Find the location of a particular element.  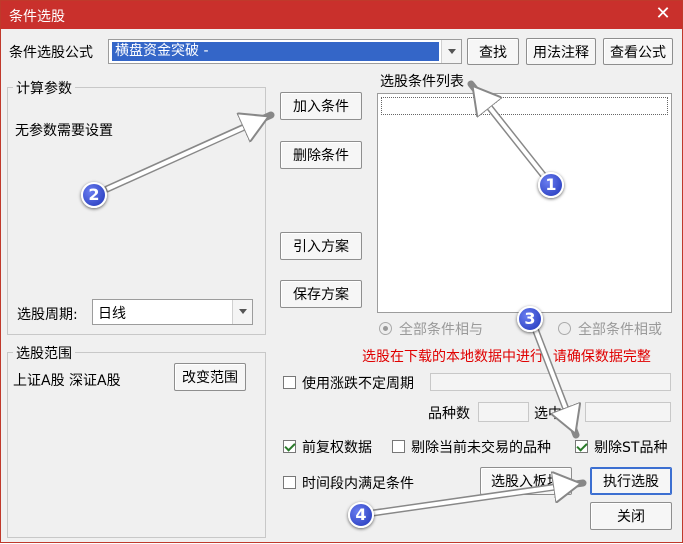

pre-adjust-label: 前复权数据 is located at coordinates (337, 448).